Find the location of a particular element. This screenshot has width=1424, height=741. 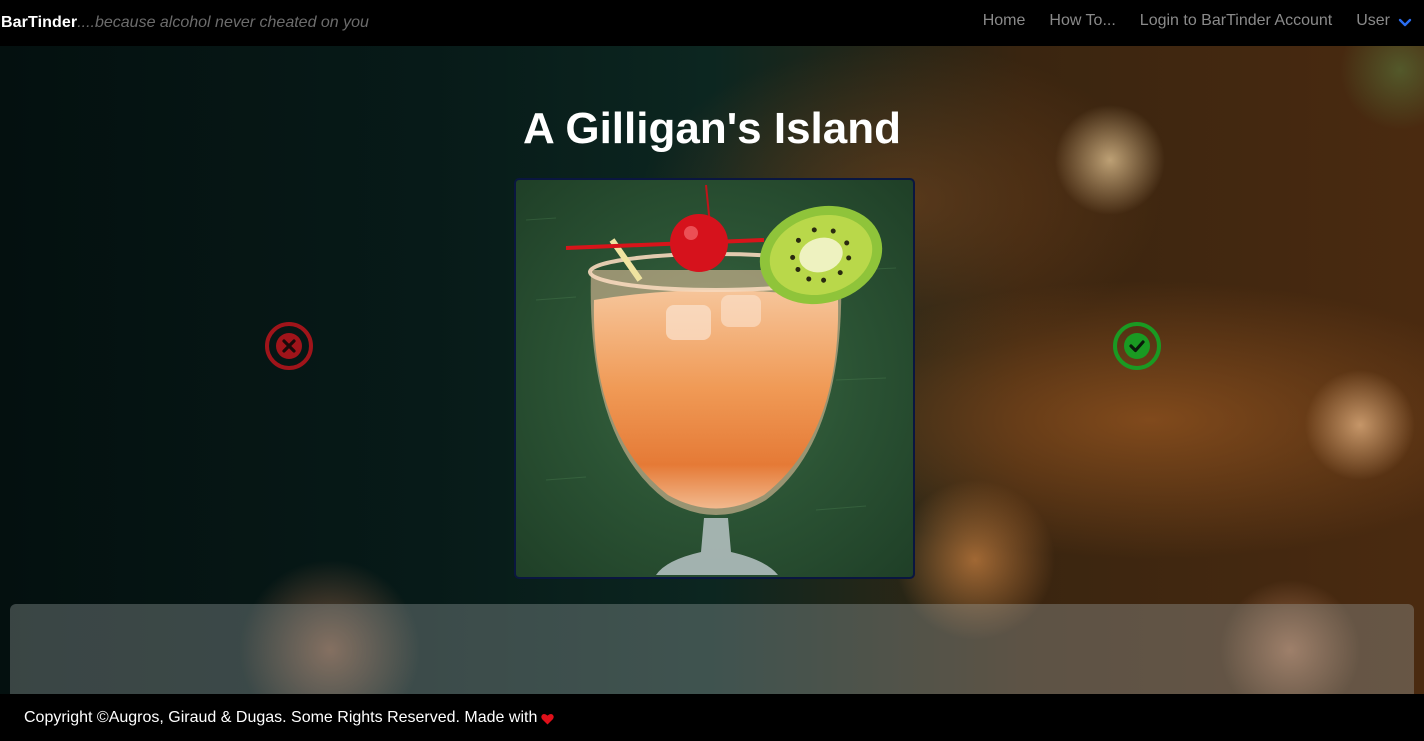

accept-button is located at coordinates (1137, 346).